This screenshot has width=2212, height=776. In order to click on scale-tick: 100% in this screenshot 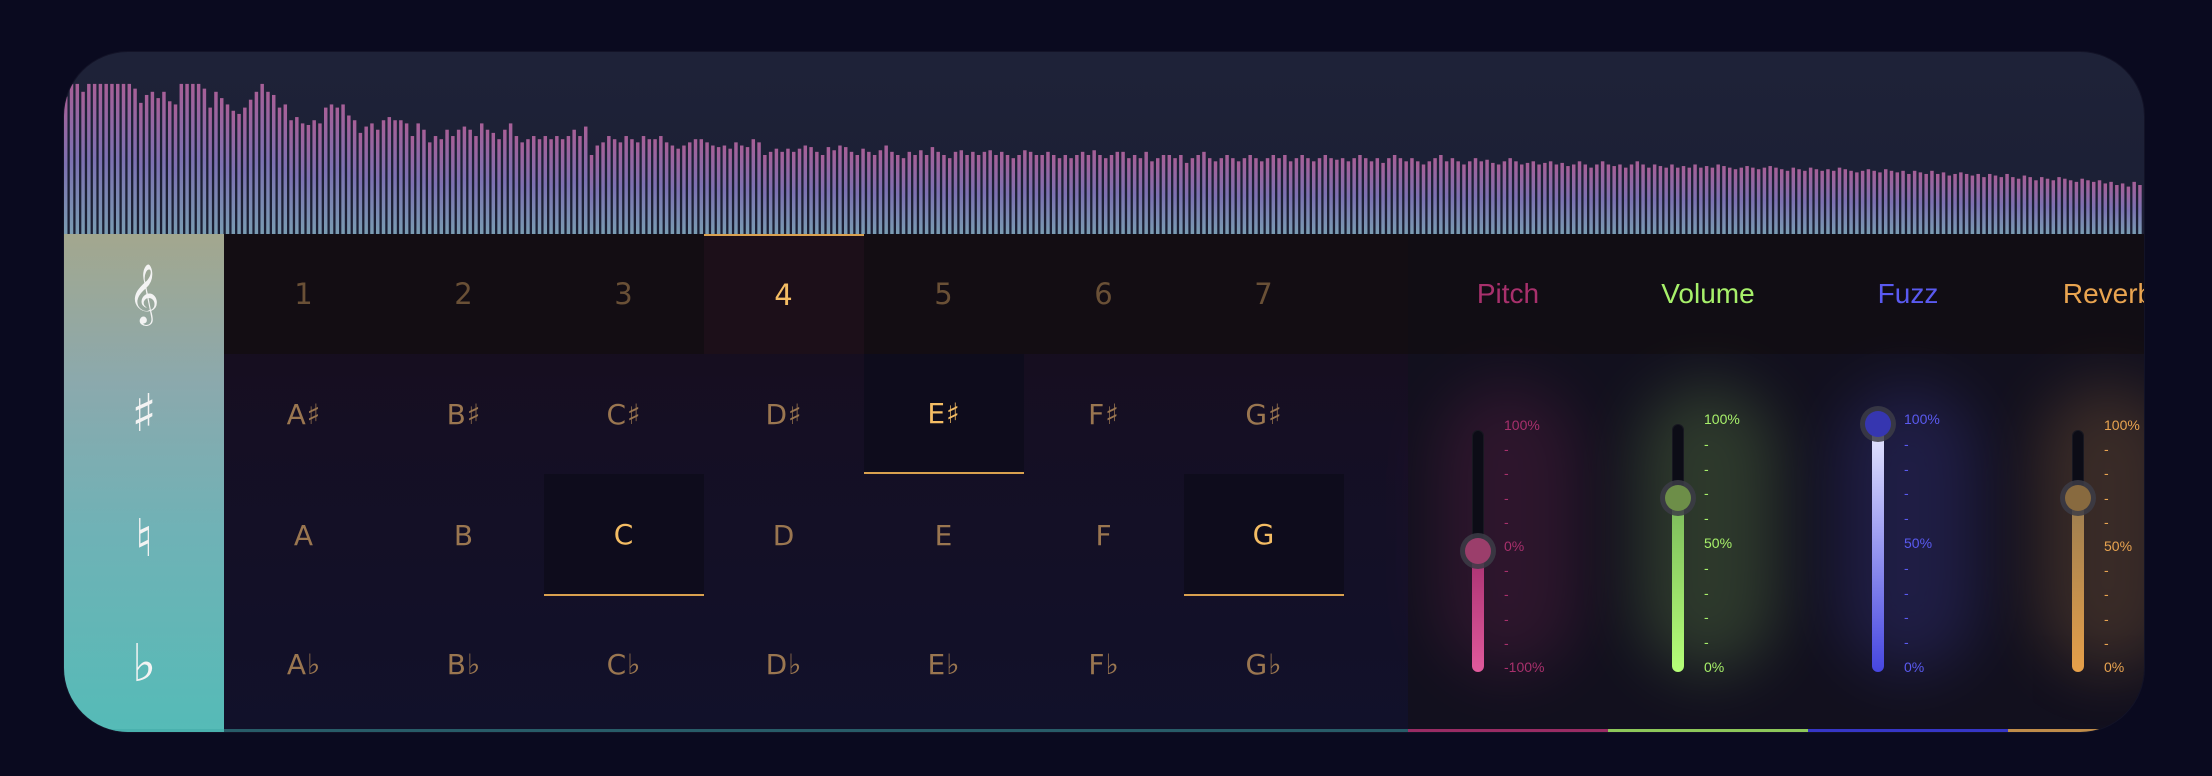, I will do `click(2122, 425)`.